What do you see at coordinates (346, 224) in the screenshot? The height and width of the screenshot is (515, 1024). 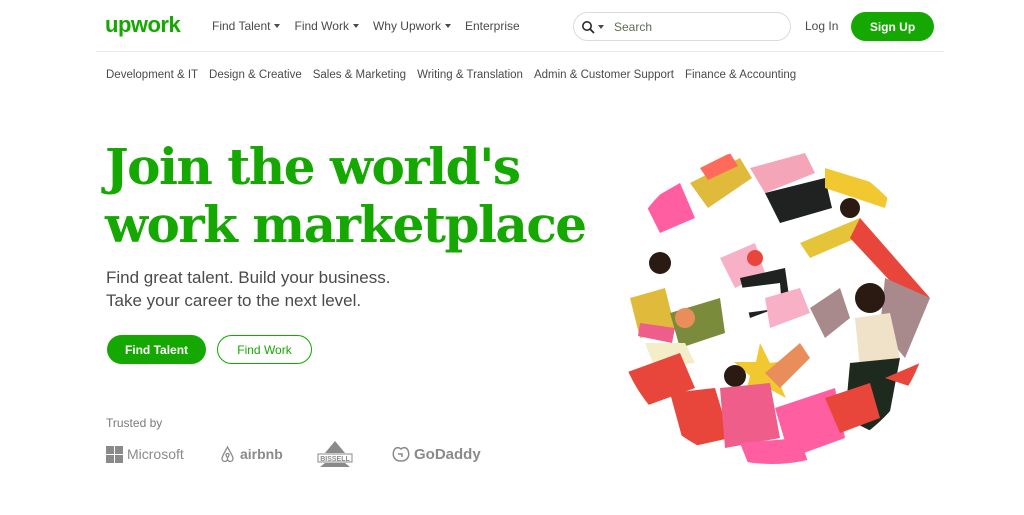 I see `hero-title-line: work marketplace` at bounding box center [346, 224].